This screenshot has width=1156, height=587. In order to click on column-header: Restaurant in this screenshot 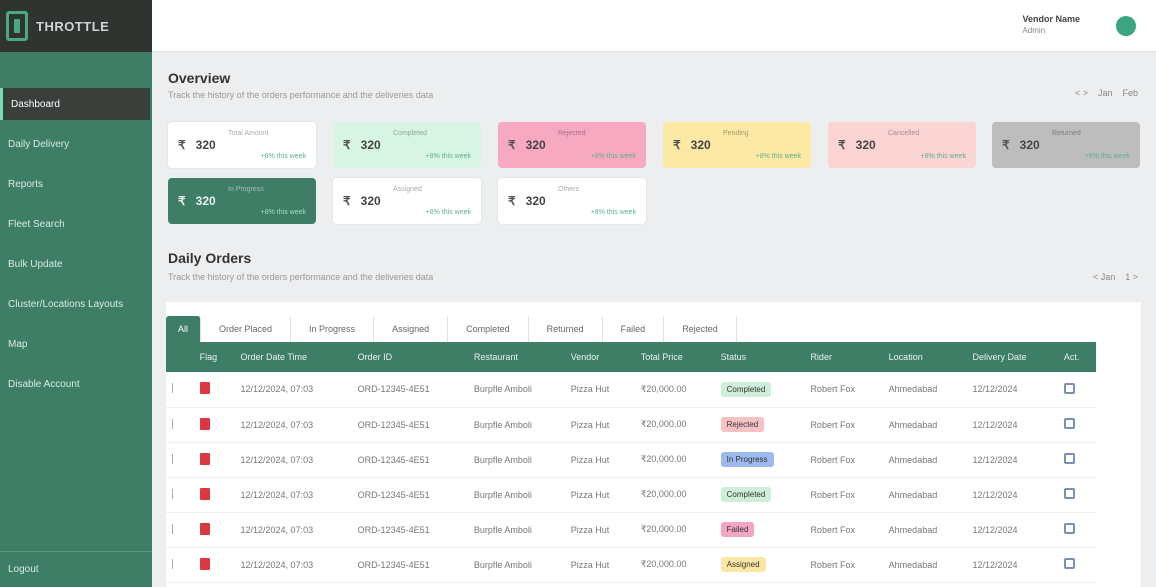, I will do `click(516, 357)`.